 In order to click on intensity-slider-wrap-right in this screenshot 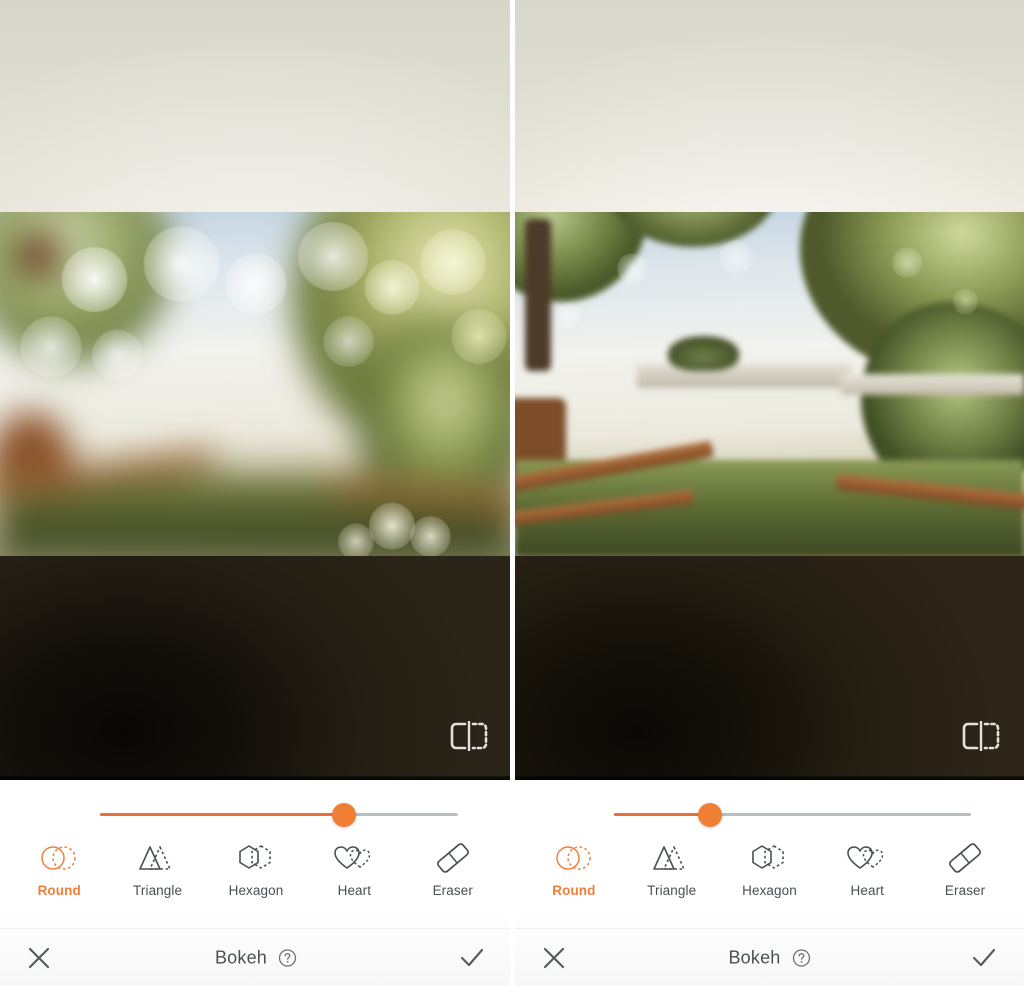, I will do `click(769, 813)`.